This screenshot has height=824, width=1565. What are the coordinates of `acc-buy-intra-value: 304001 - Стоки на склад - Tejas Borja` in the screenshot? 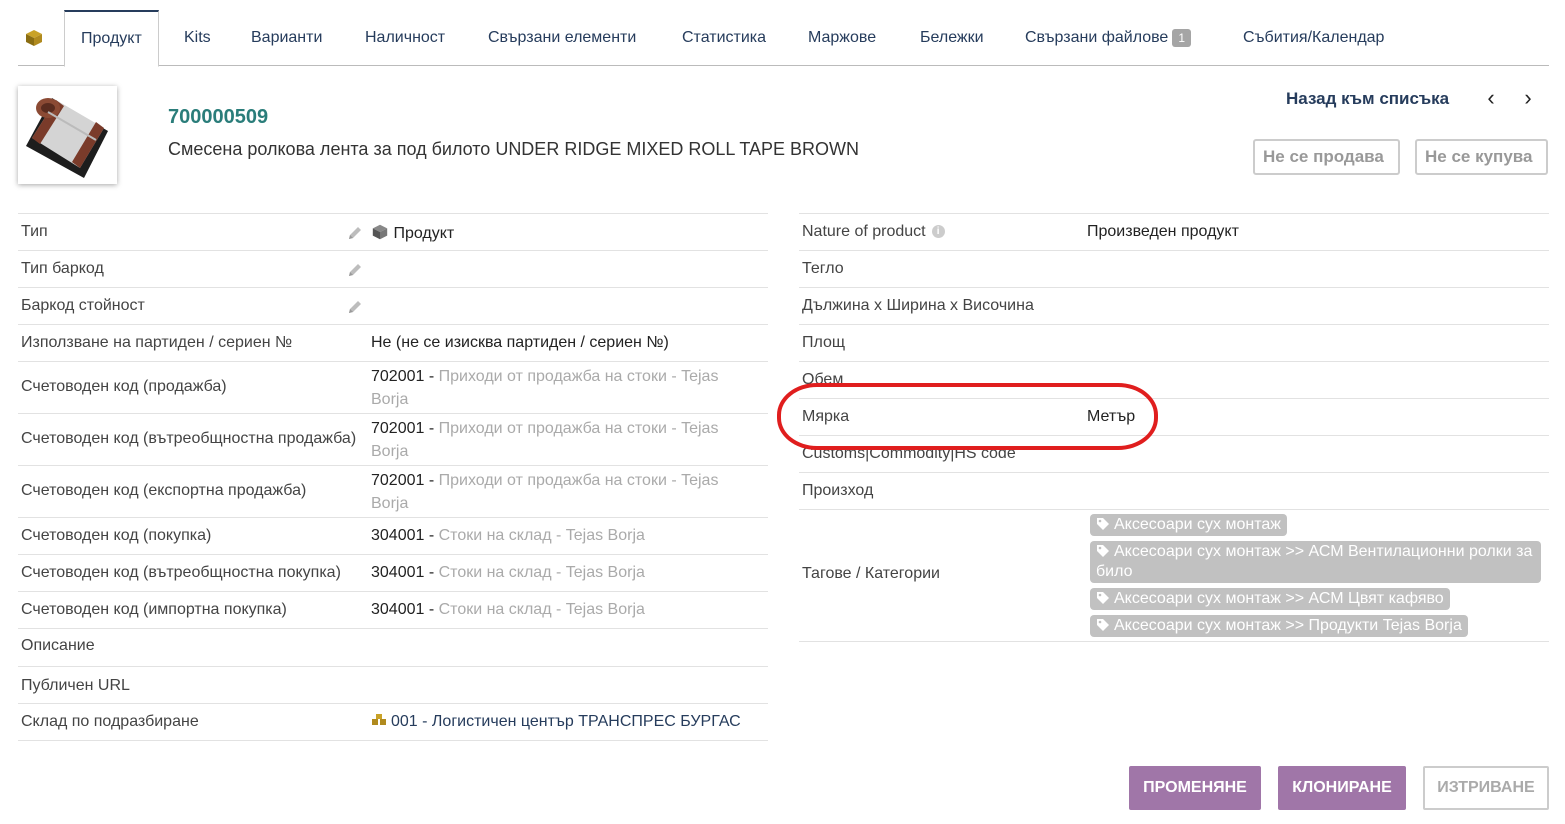 It's located at (508, 572).